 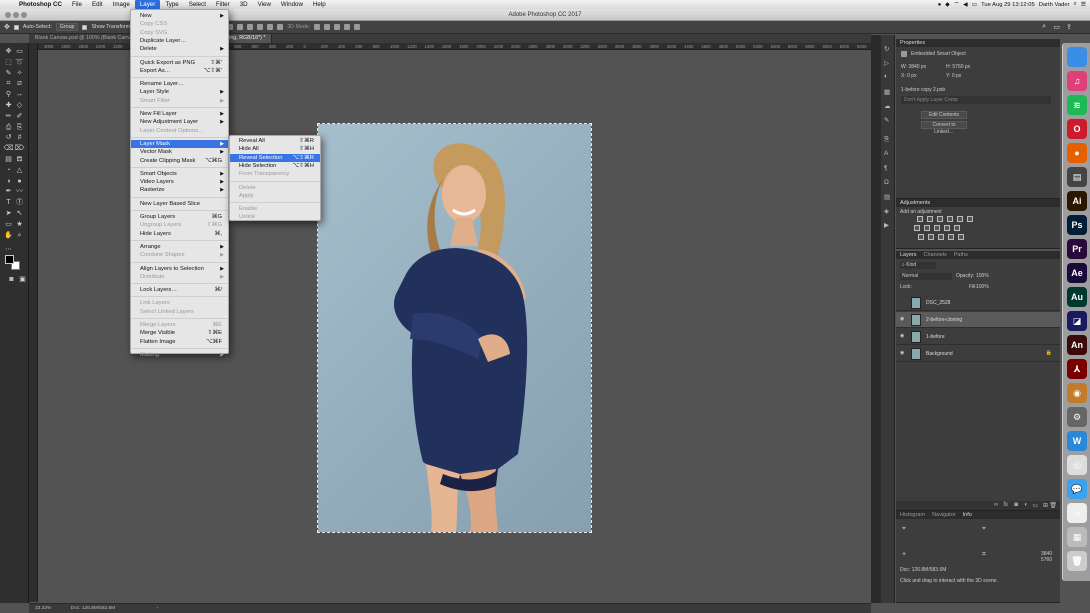 I want to click on spotify-icon: ≋, so click(x=1077, y=105).